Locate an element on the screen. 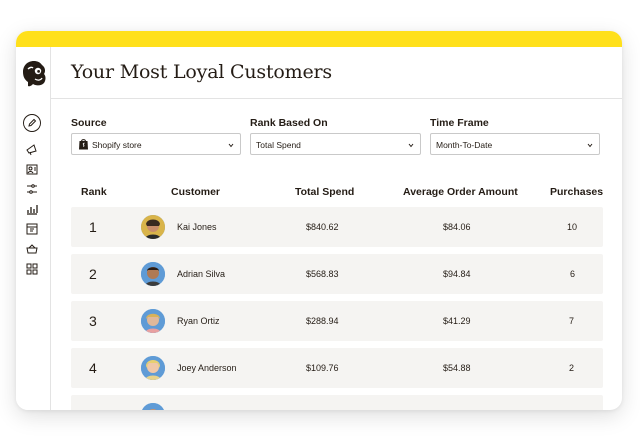 This screenshot has height=443, width=640. table-row: 3 Ryan Ortiz $288.94 $41.29 7 is located at coordinates (337, 321).